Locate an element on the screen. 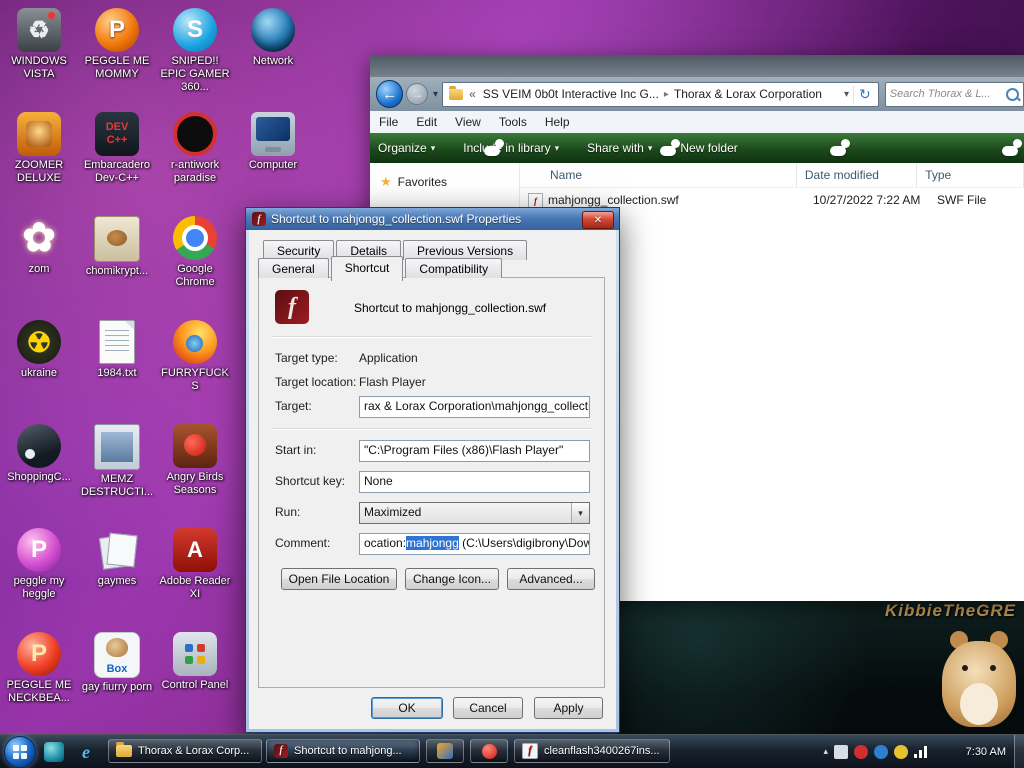 The width and height of the screenshot is (1024, 768). quick-launch-icon is located at coordinates (54, 752).